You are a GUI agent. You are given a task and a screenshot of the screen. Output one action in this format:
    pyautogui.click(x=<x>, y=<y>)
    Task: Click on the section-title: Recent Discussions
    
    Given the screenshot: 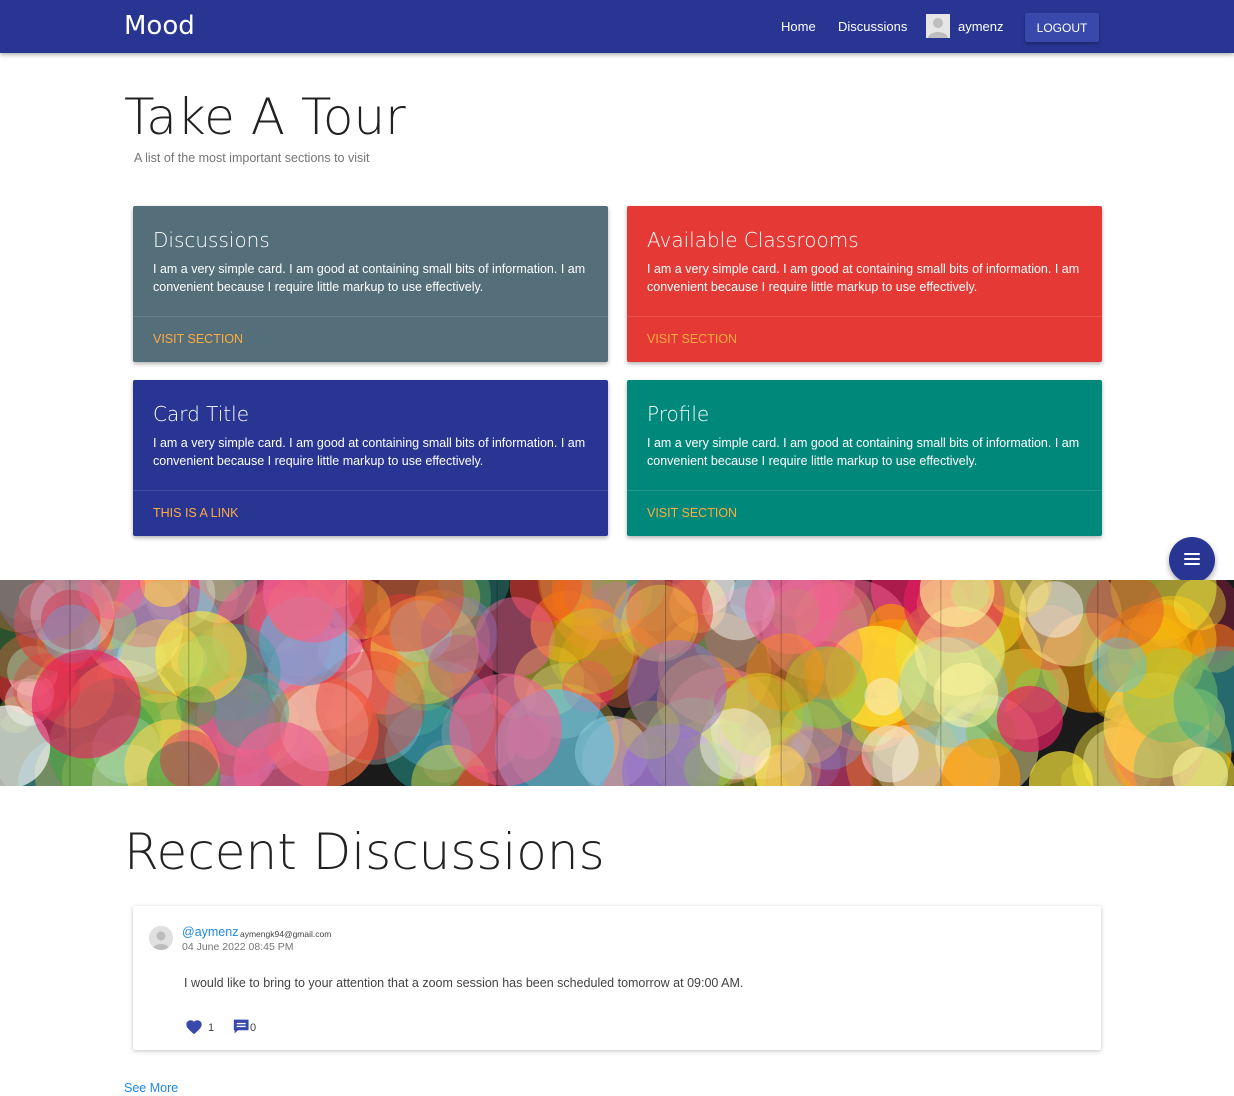 What is the action you would take?
    pyautogui.click(x=364, y=852)
    